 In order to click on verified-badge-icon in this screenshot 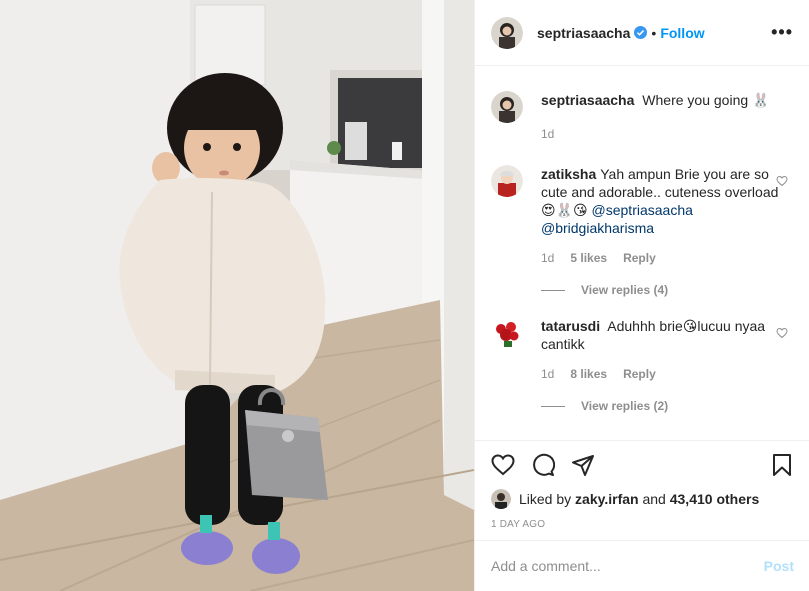, I will do `click(641, 32)`.